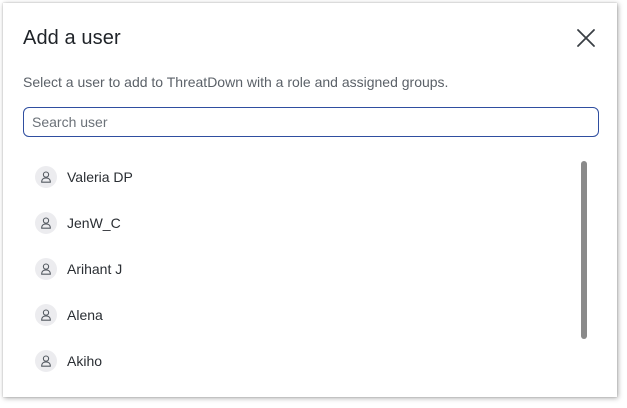 This screenshot has height=408, width=627. What do you see at coordinates (293, 315) in the screenshot?
I see `list-item-user: Alena` at bounding box center [293, 315].